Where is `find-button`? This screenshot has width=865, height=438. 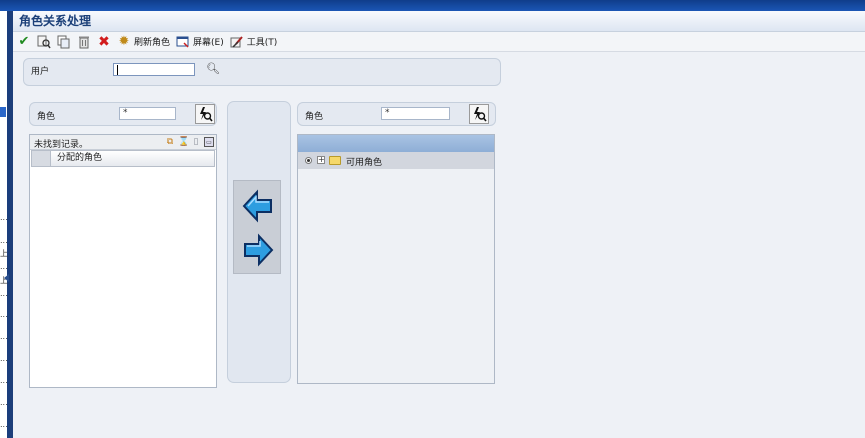
find-button is located at coordinates (44, 42).